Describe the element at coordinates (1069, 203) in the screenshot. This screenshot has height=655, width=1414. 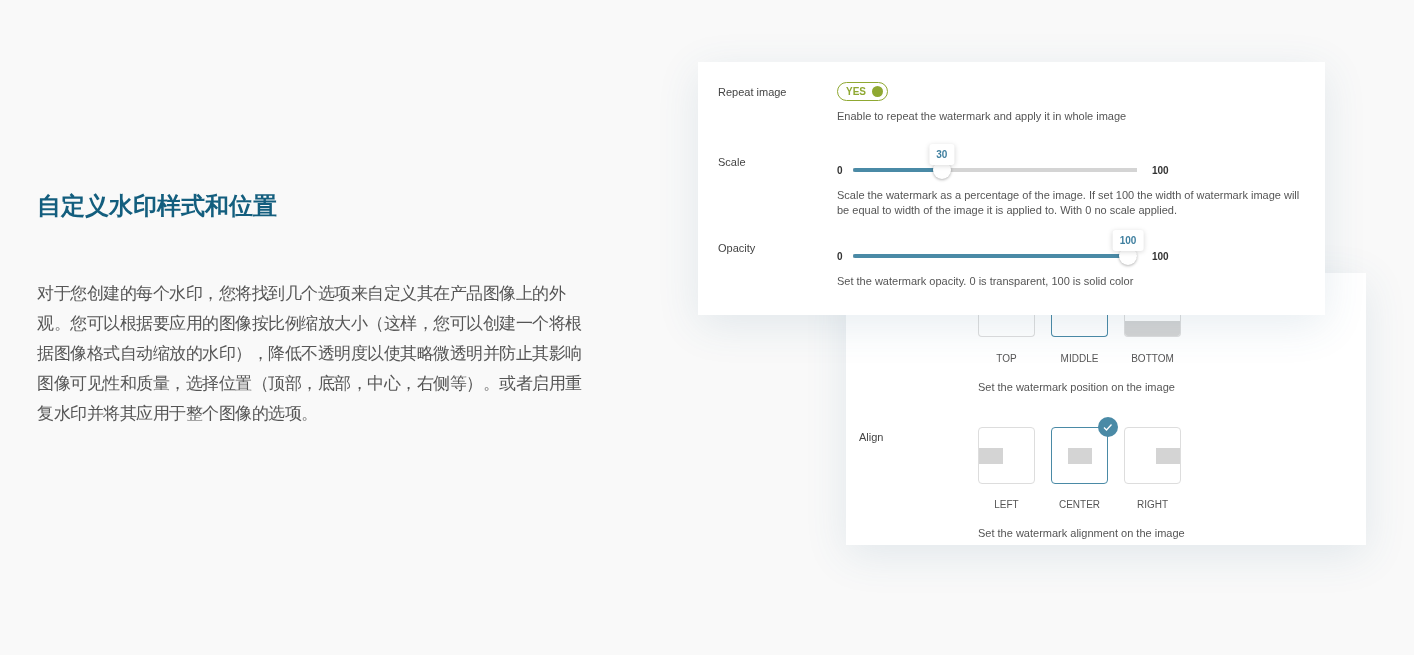
I see `setting-description: Scale the watermark as a percentage of the image. If set 100 the width of watermark image will be equal to width of the image it is applied to. With 0 no scale applied.` at that location.